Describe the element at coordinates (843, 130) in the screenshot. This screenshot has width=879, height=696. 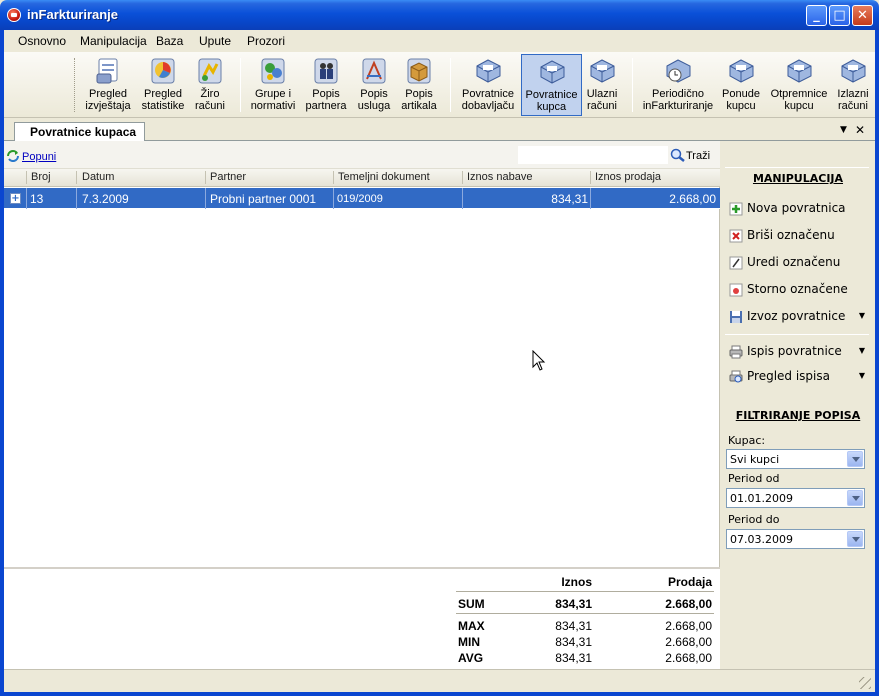
I see `tab-list-dropdown: ▼` at that location.